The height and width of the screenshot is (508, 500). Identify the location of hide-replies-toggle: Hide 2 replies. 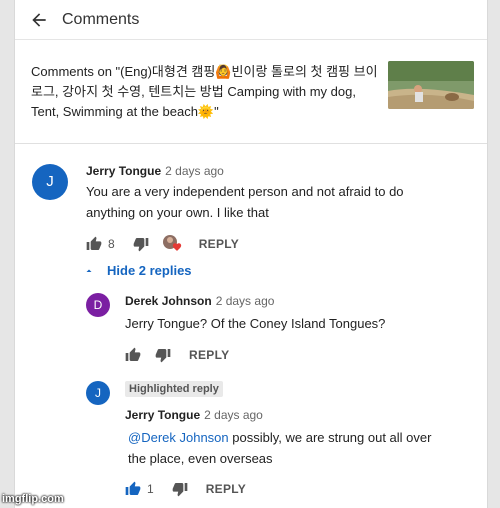
(137, 270).